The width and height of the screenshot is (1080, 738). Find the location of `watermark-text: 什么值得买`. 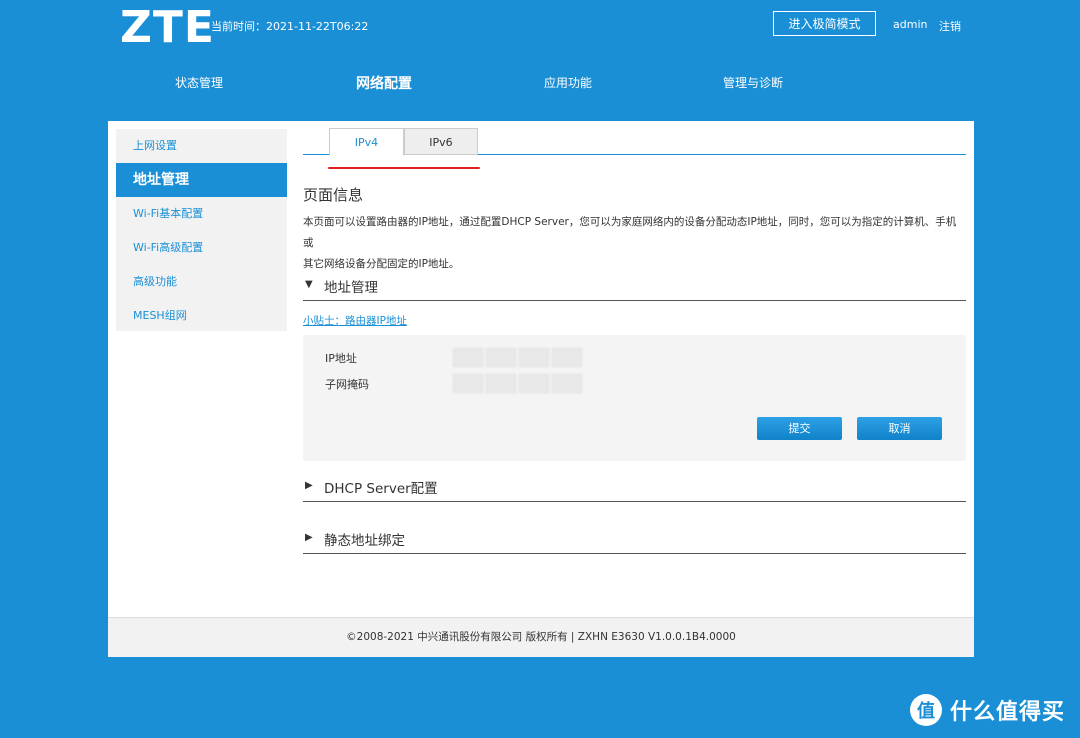

watermark-text: 什么值得买 is located at coordinates (1008, 712).